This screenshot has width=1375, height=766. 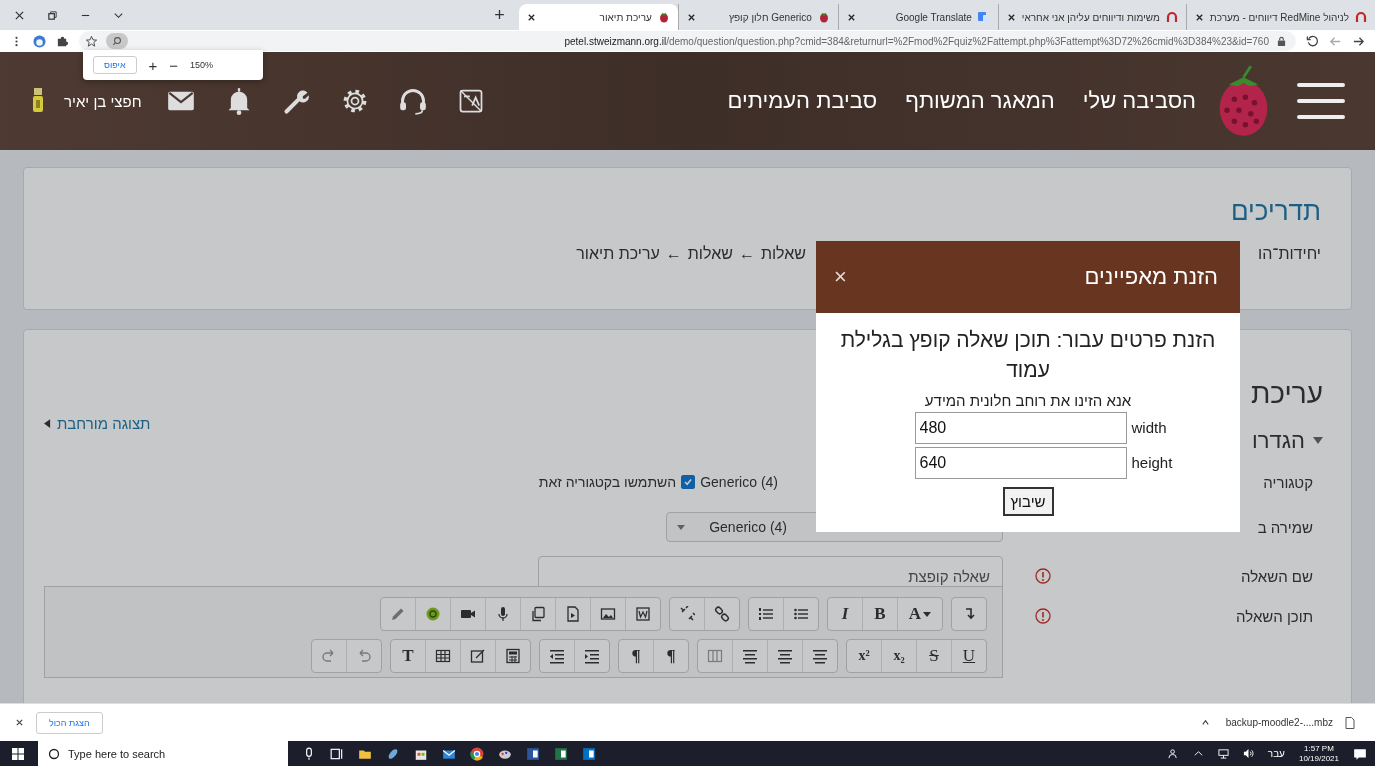 I want to click on speaker-icon, so click(x=1248, y=753).